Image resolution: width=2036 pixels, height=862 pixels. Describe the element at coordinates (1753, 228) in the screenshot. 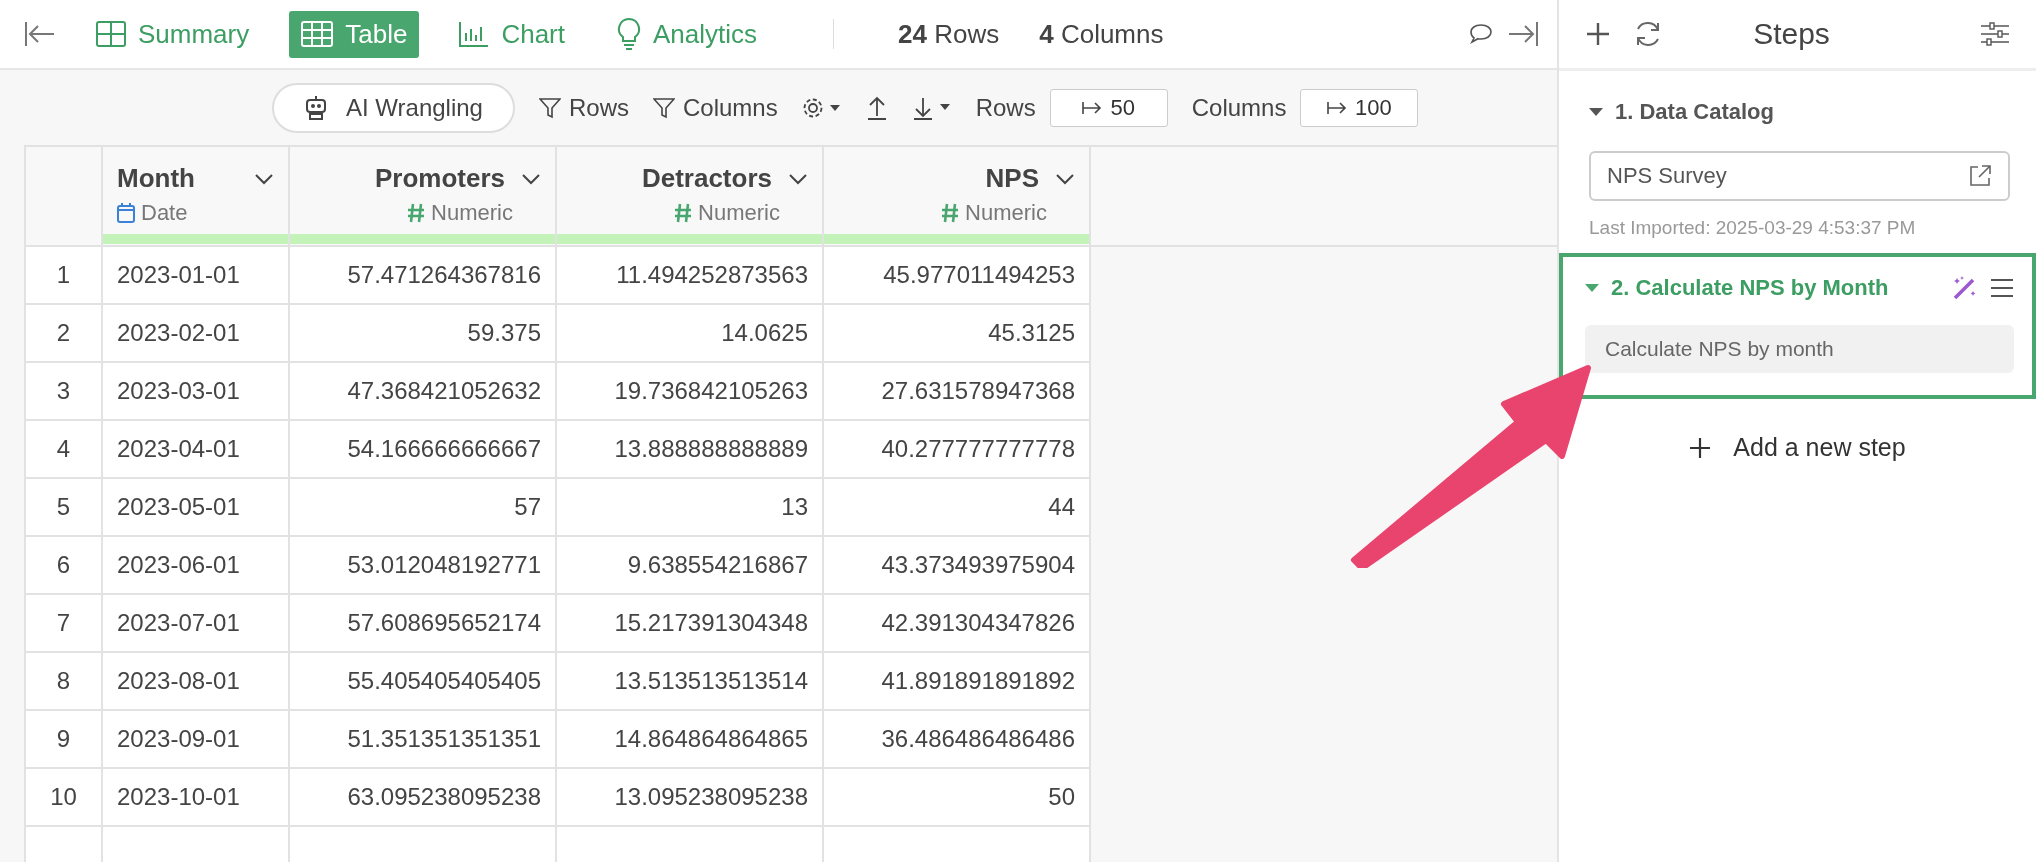

I see `import-timestamp: Last Imported: 2025-03-29 4:53:37 PM` at that location.